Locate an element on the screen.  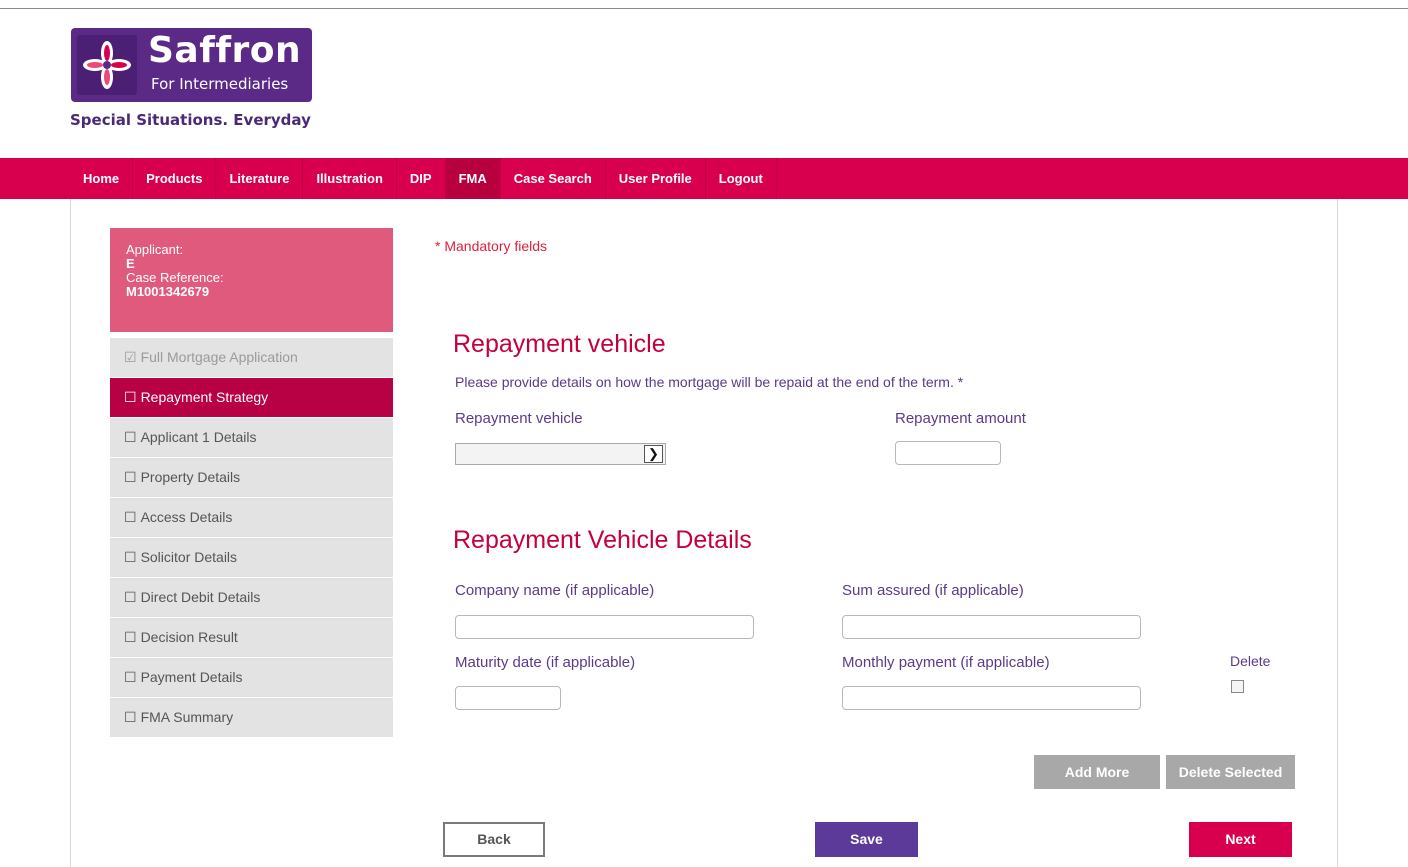
company-name-label: Company name (if applicable) is located at coordinates (555, 590).